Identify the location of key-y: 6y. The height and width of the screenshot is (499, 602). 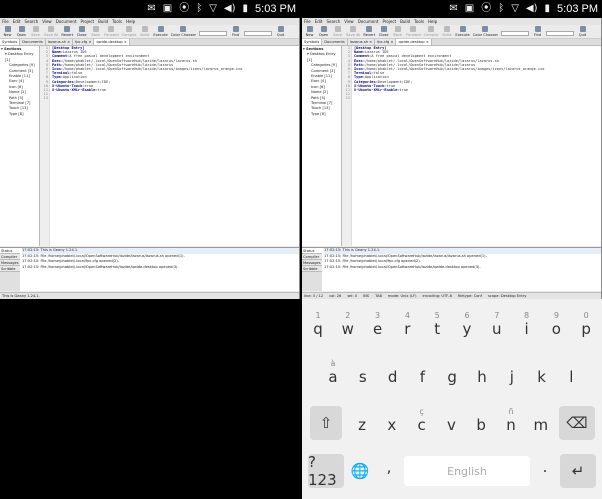
(467, 329).